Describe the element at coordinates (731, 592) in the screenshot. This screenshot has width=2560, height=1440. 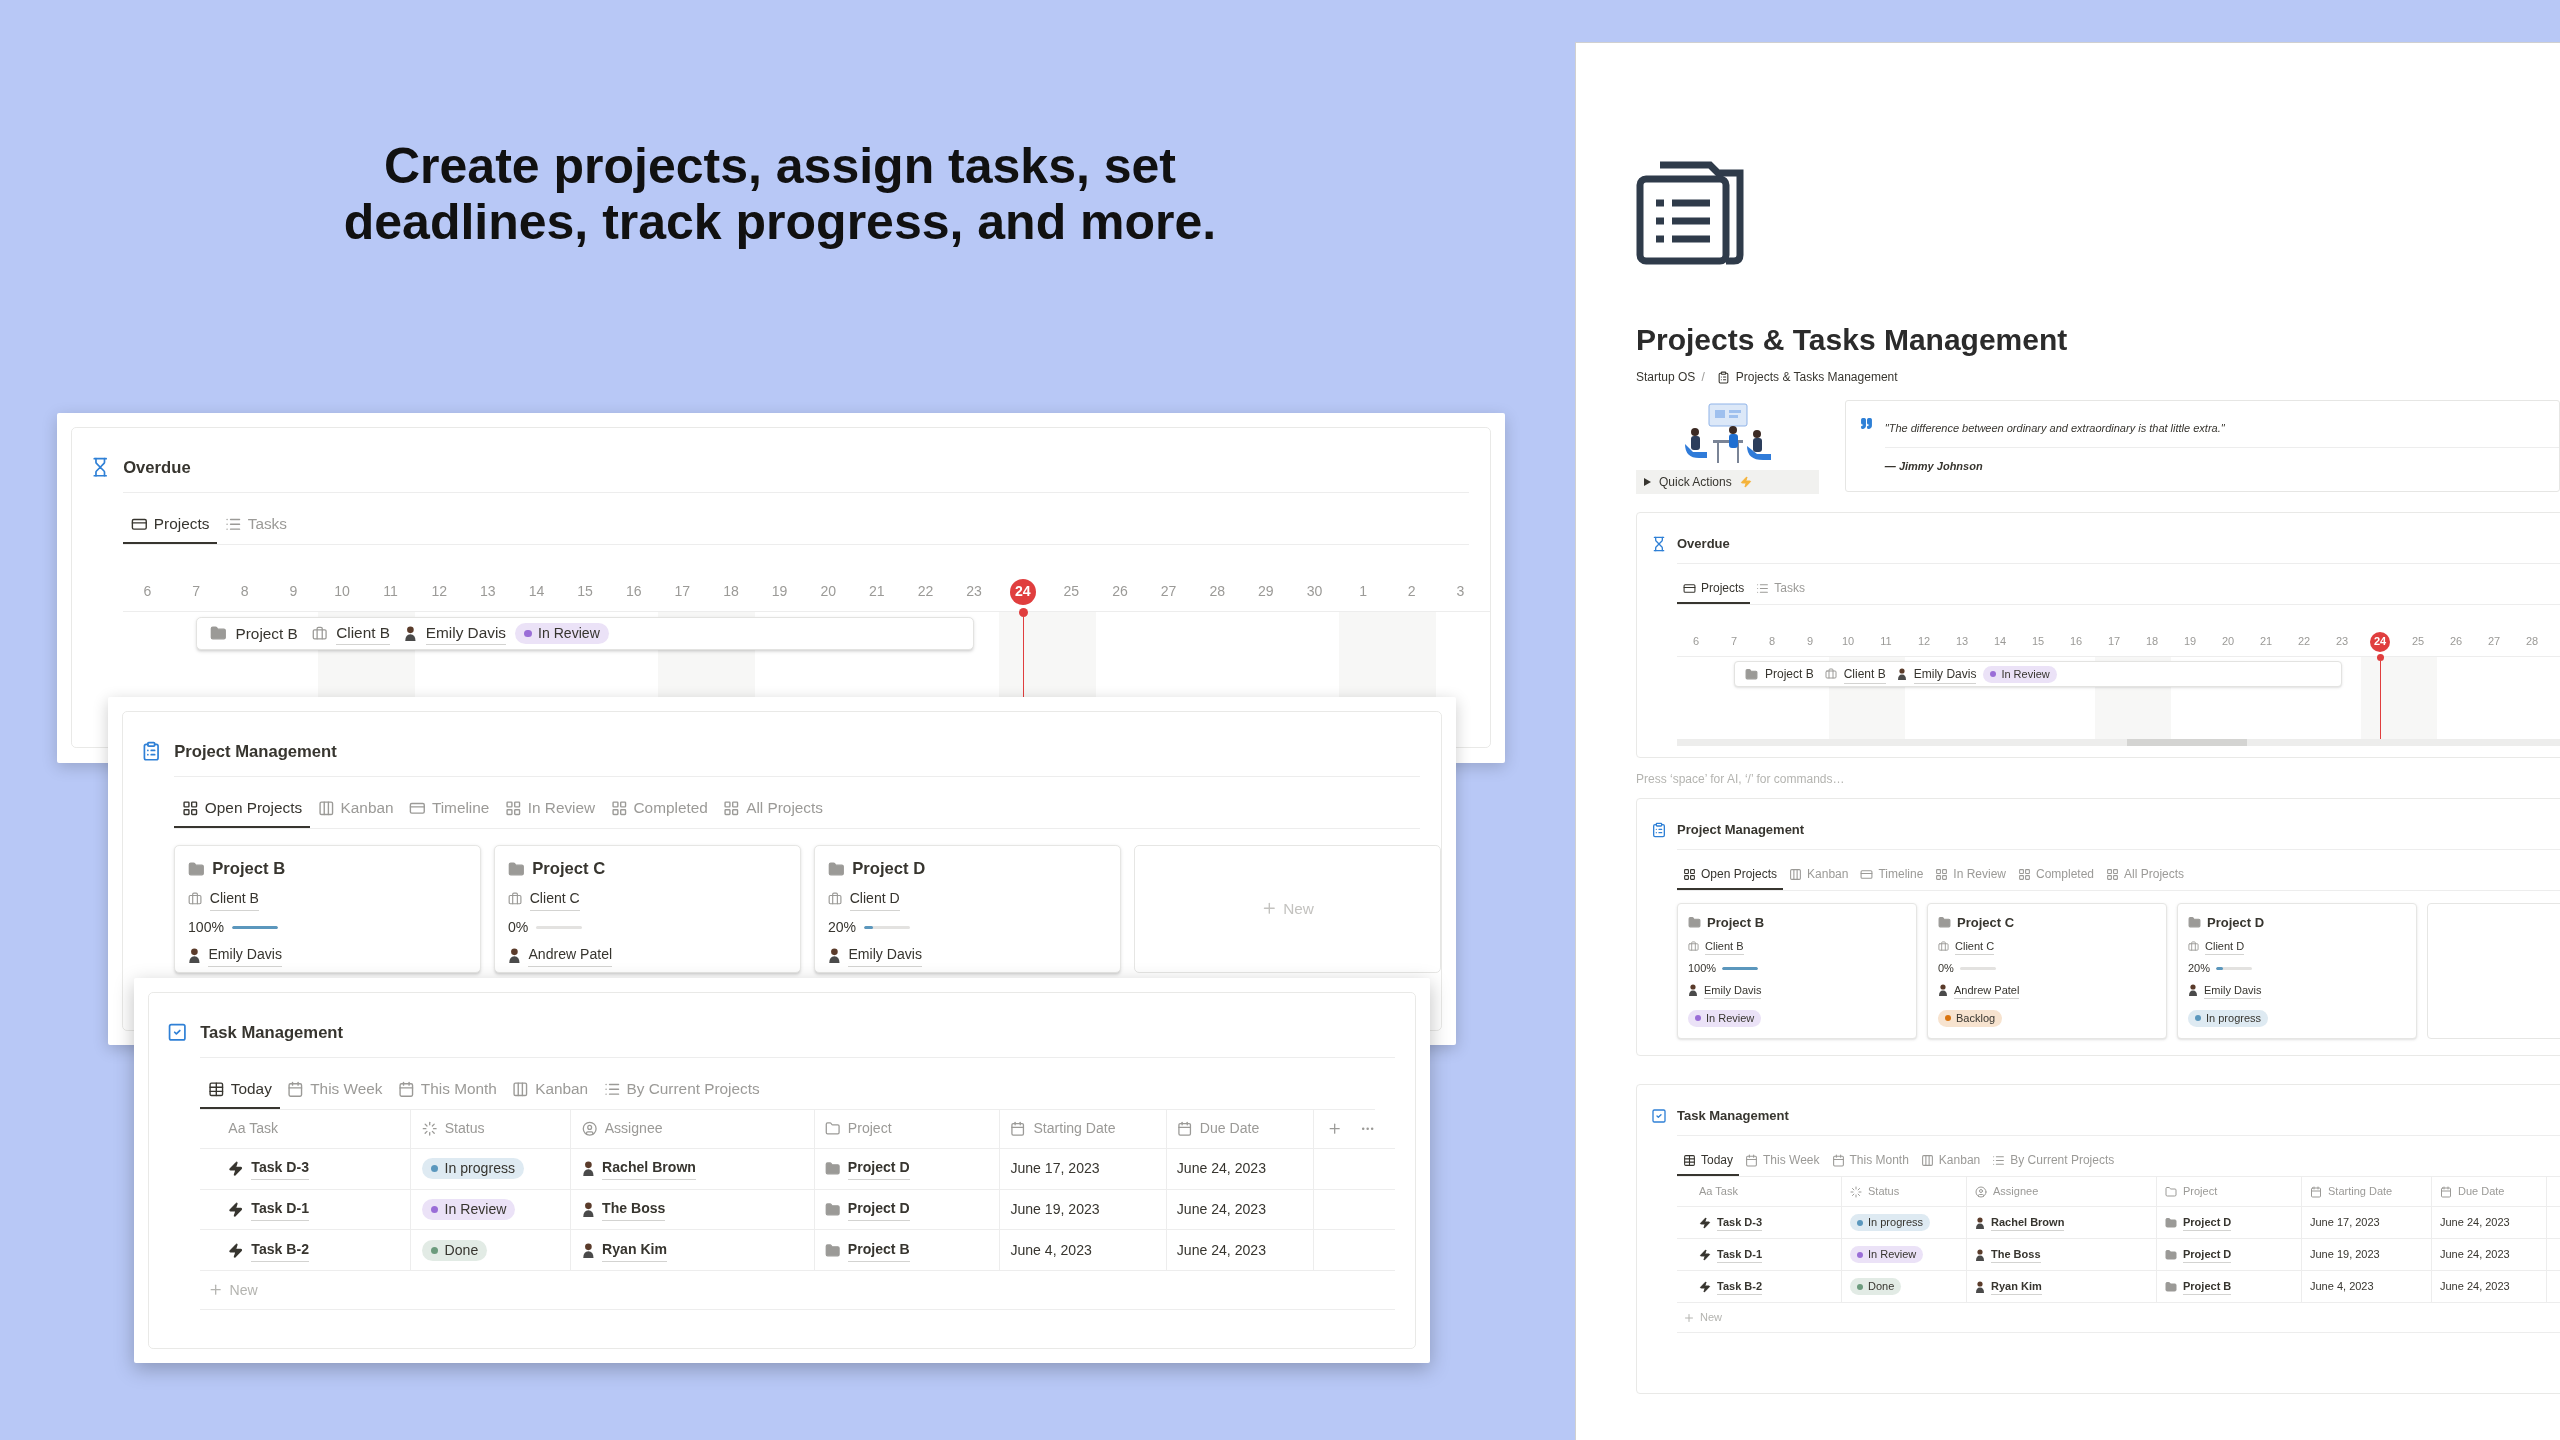
I see `day-number: 18` at that location.